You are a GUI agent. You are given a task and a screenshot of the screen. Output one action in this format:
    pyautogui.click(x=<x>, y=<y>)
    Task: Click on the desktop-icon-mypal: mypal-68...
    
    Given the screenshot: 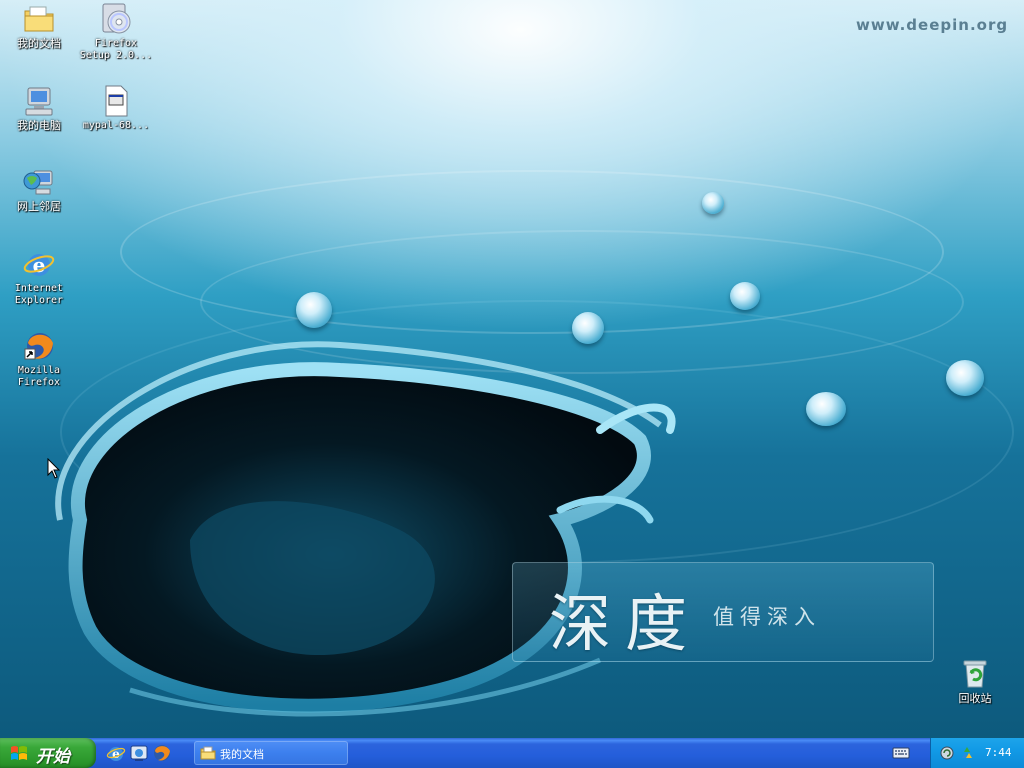 What is the action you would take?
    pyautogui.click(x=116, y=108)
    